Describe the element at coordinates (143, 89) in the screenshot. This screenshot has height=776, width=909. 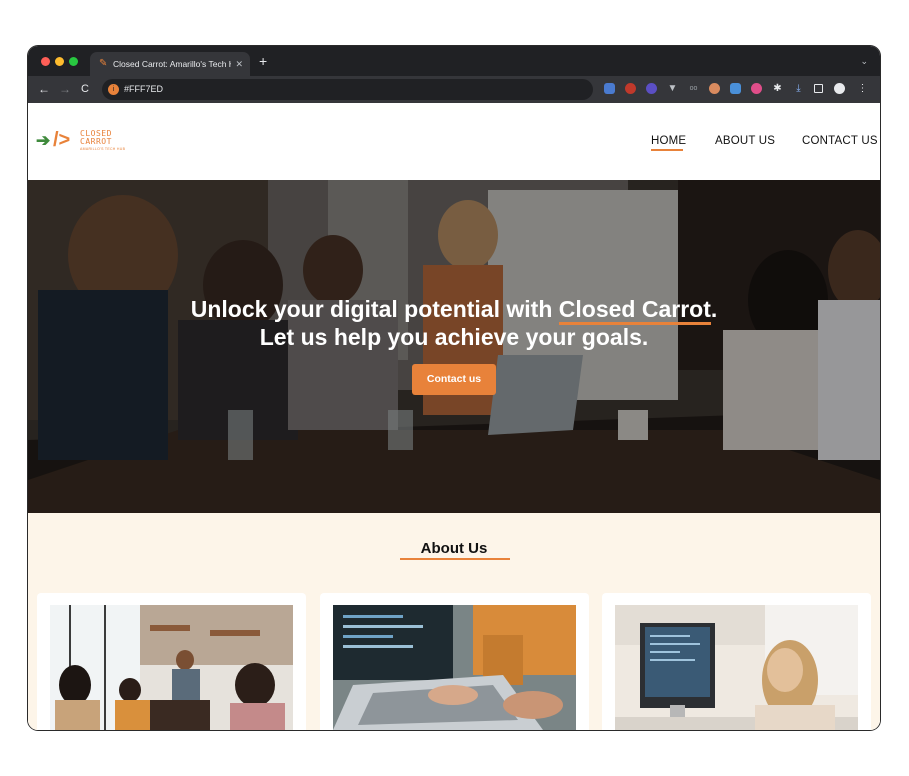
I see `address-text: #FFF7ED` at that location.